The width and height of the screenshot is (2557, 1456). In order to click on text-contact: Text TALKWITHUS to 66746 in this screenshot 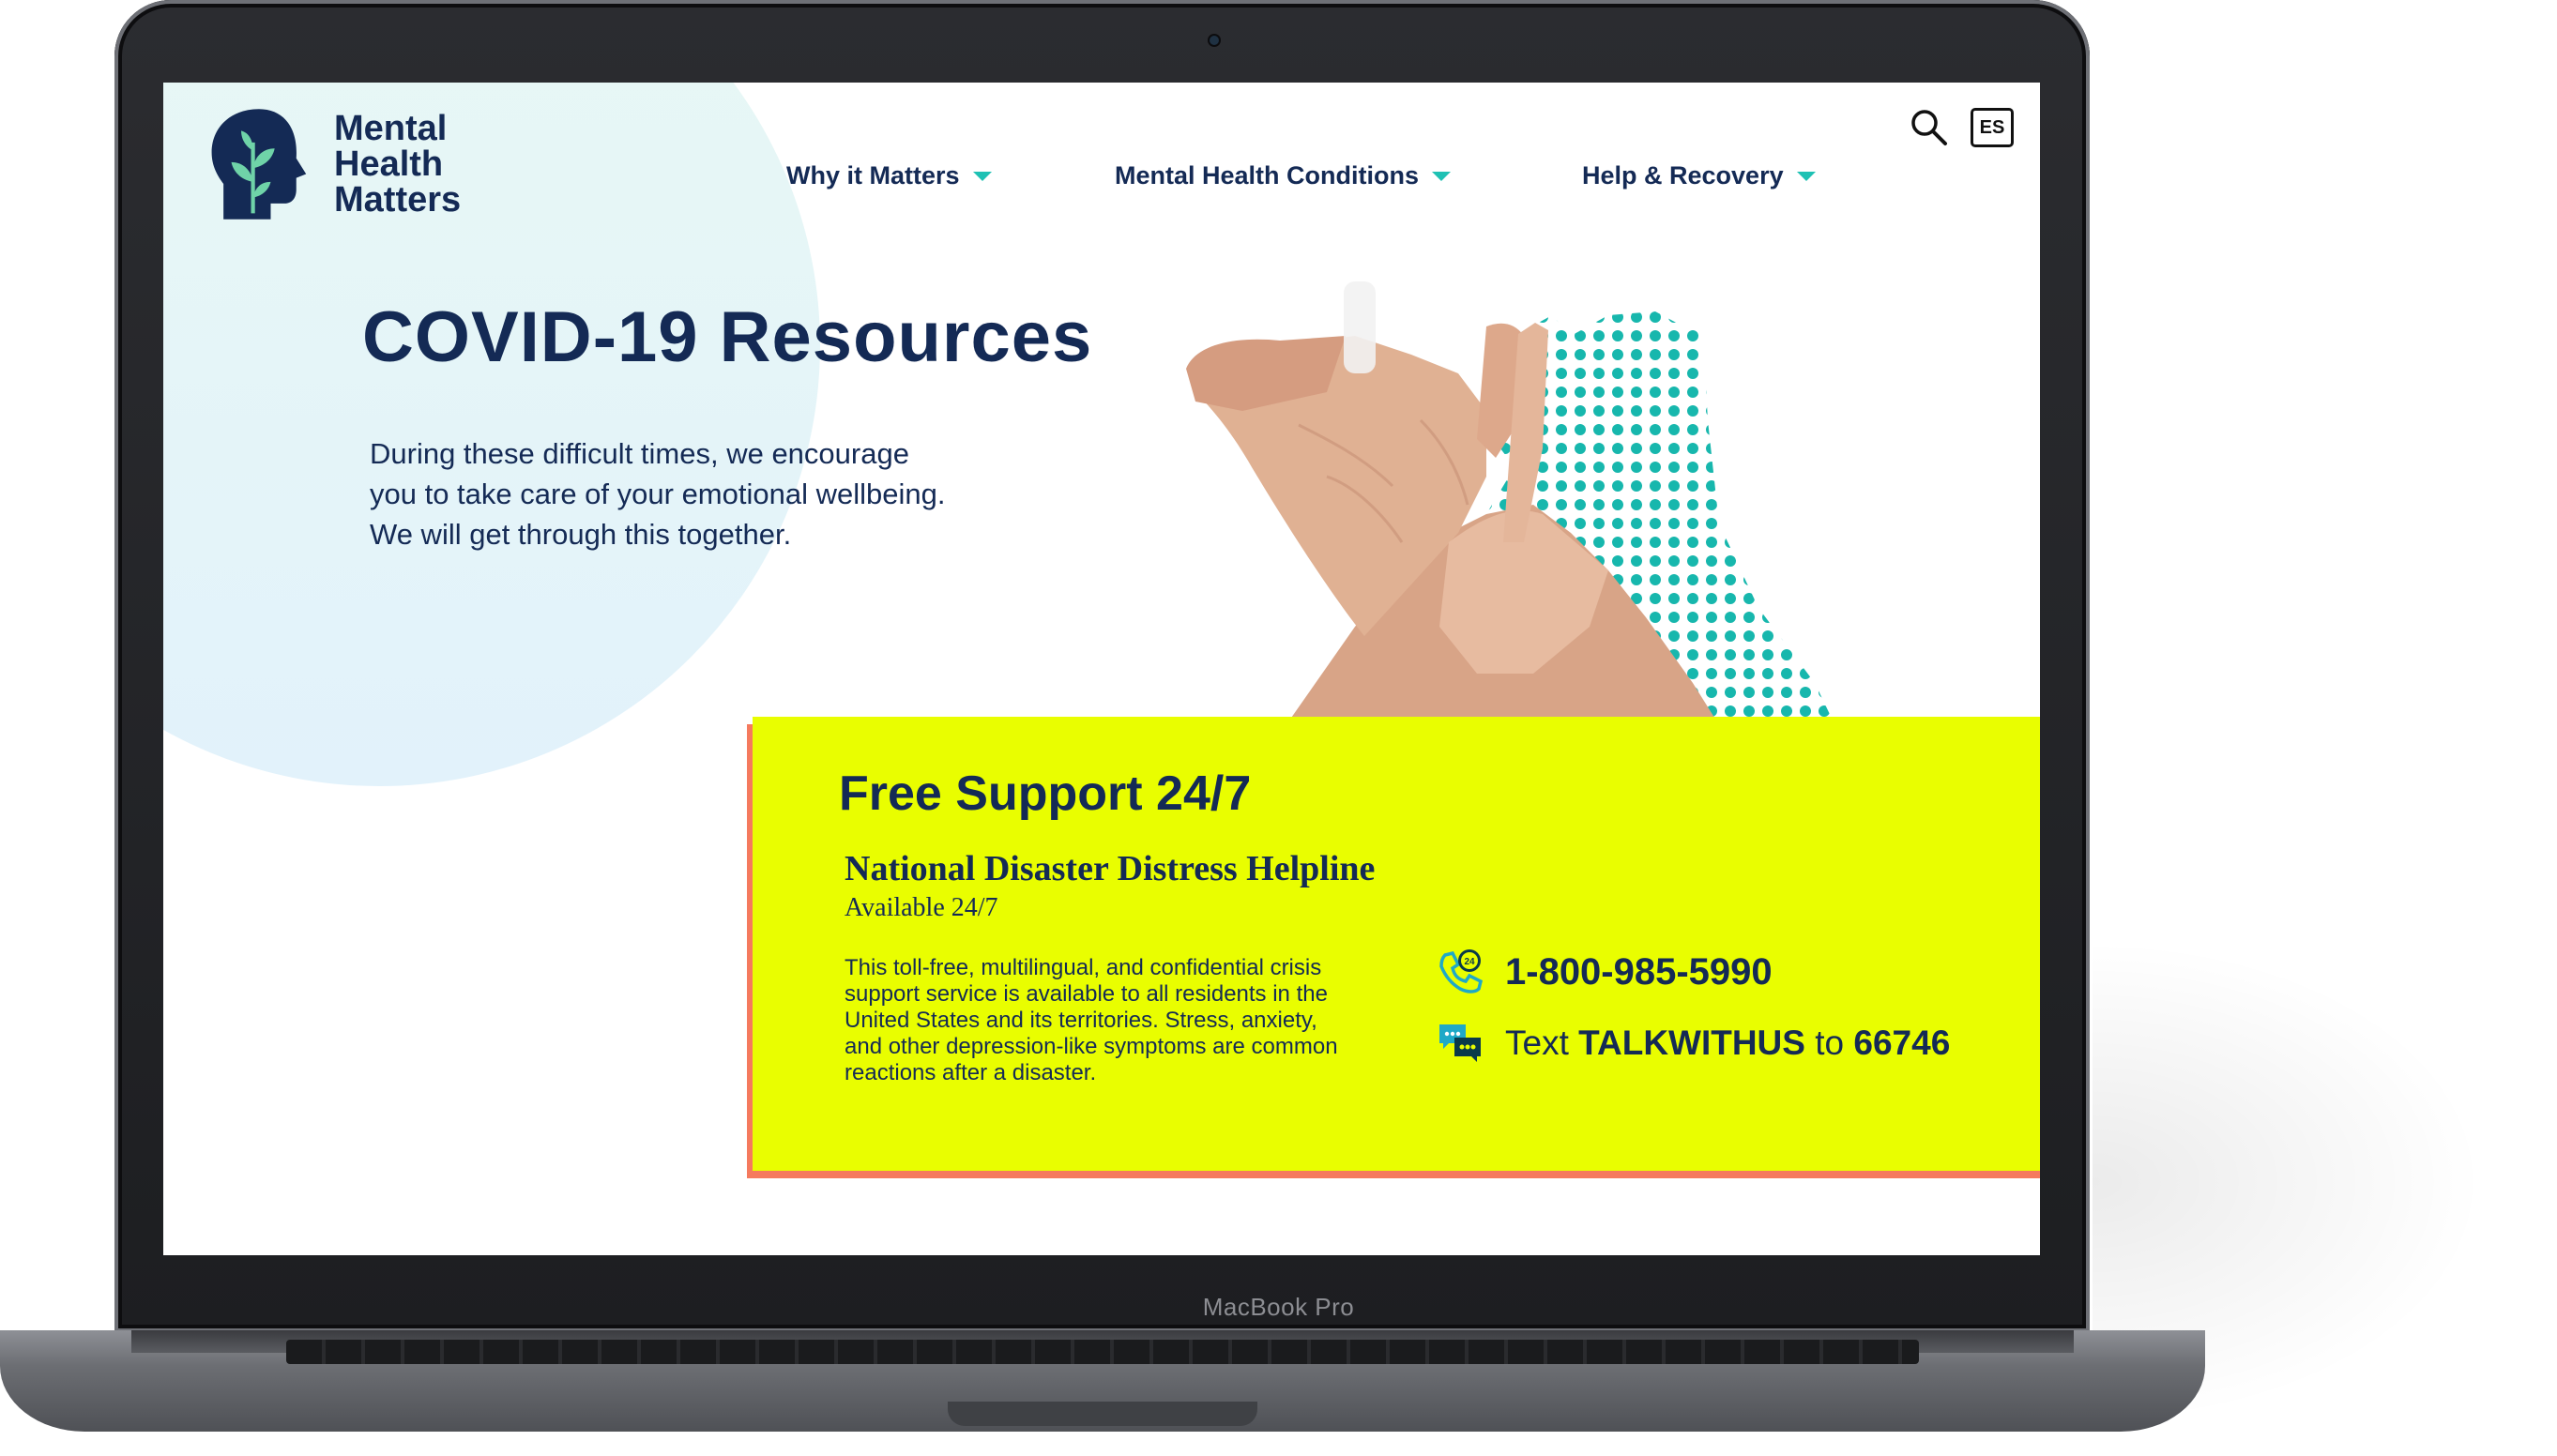, I will do `click(1693, 1043)`.